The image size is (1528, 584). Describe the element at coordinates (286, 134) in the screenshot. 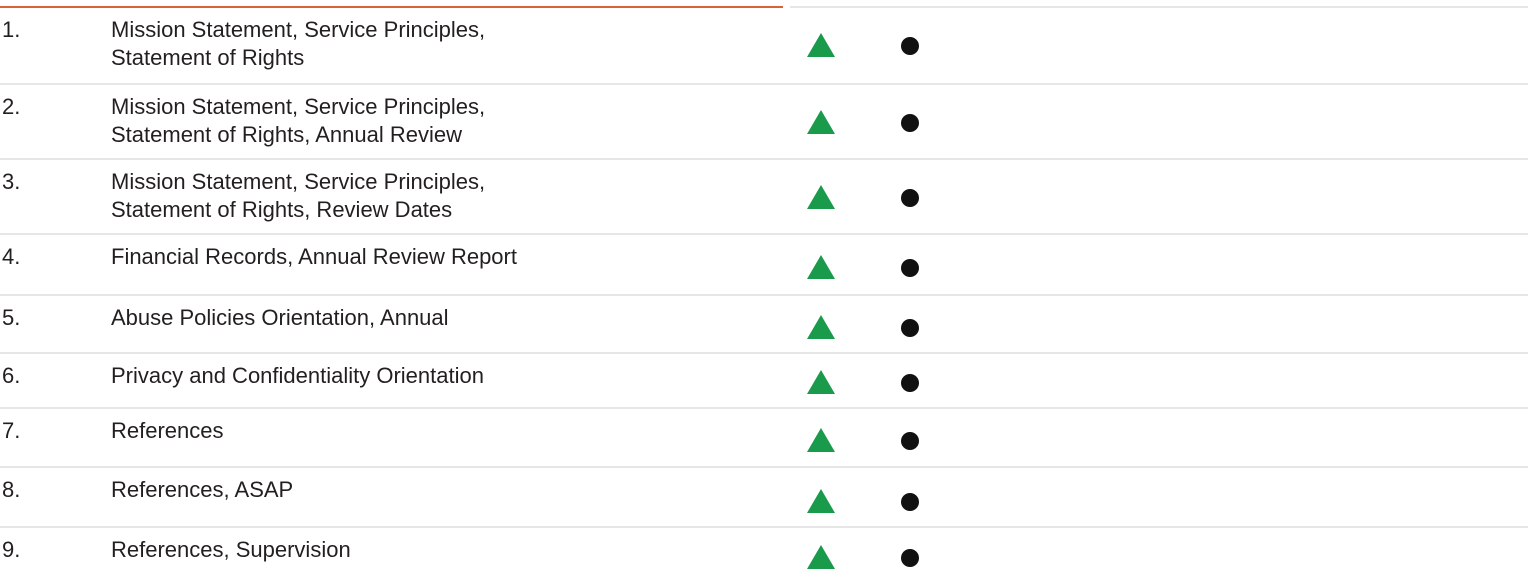

I see `description-line: Statement of Rights, Annual Review` at that location.